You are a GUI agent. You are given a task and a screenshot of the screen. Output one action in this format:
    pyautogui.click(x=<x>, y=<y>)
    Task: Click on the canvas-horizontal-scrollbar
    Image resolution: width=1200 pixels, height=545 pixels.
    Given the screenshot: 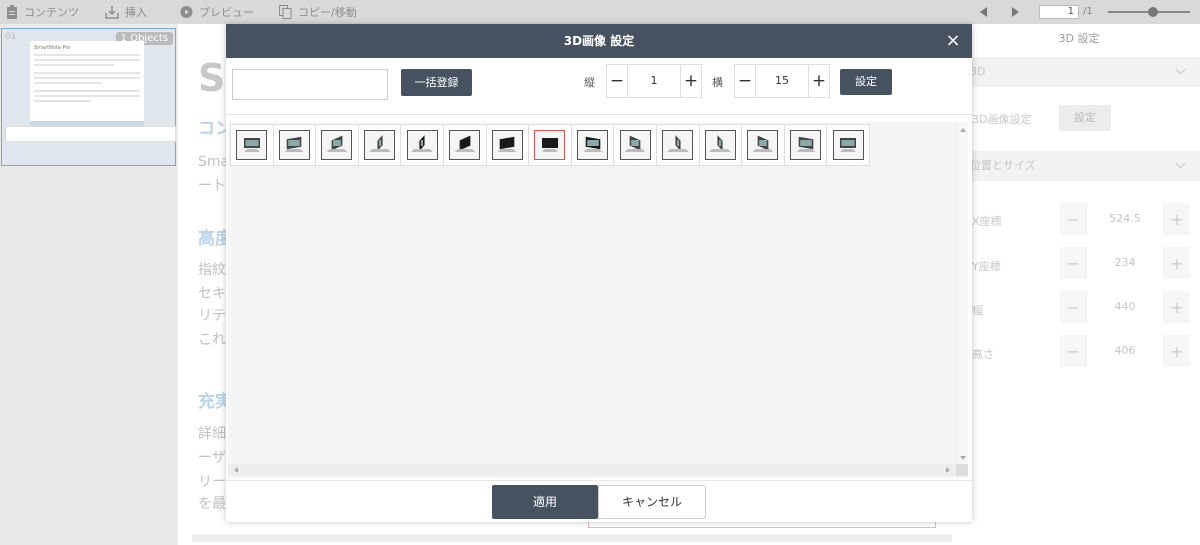 What is the action you would take?
    pyautogui.click(x=572, y=538)
    